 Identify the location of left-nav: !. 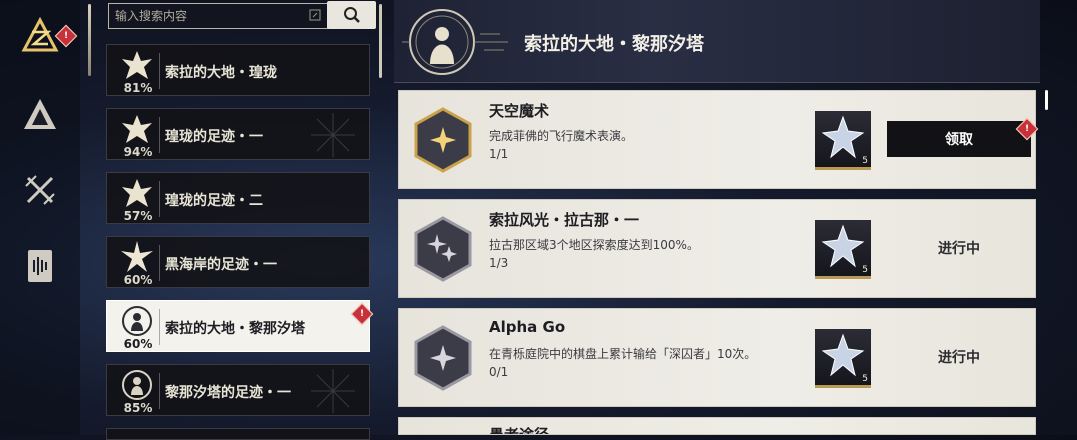
(40, 217).